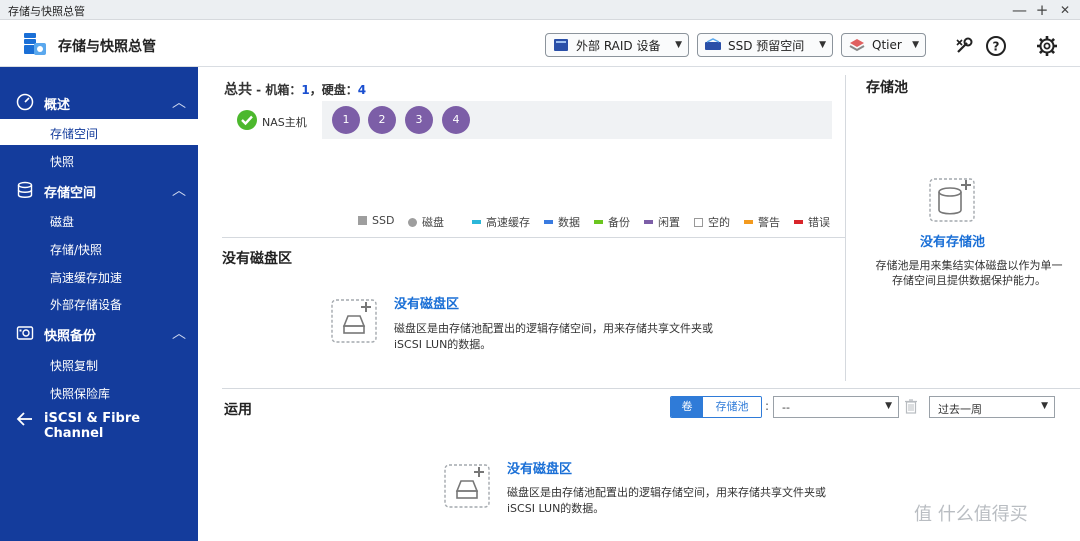 The image size is (1080, 541). Describe the element at coordinates (501, 222) in the screenshot. I see `legend-item-cache: 高速缓存` at that location.